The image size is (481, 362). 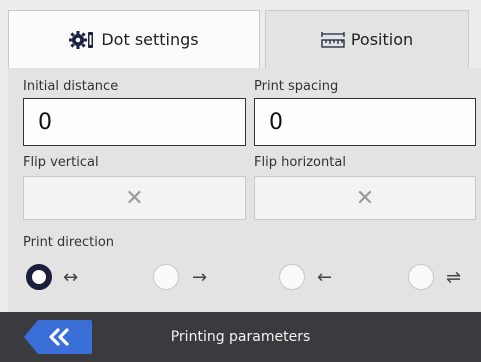 I want to click on flip-vertical-toggle: ✕, so click(x=134, y=198).